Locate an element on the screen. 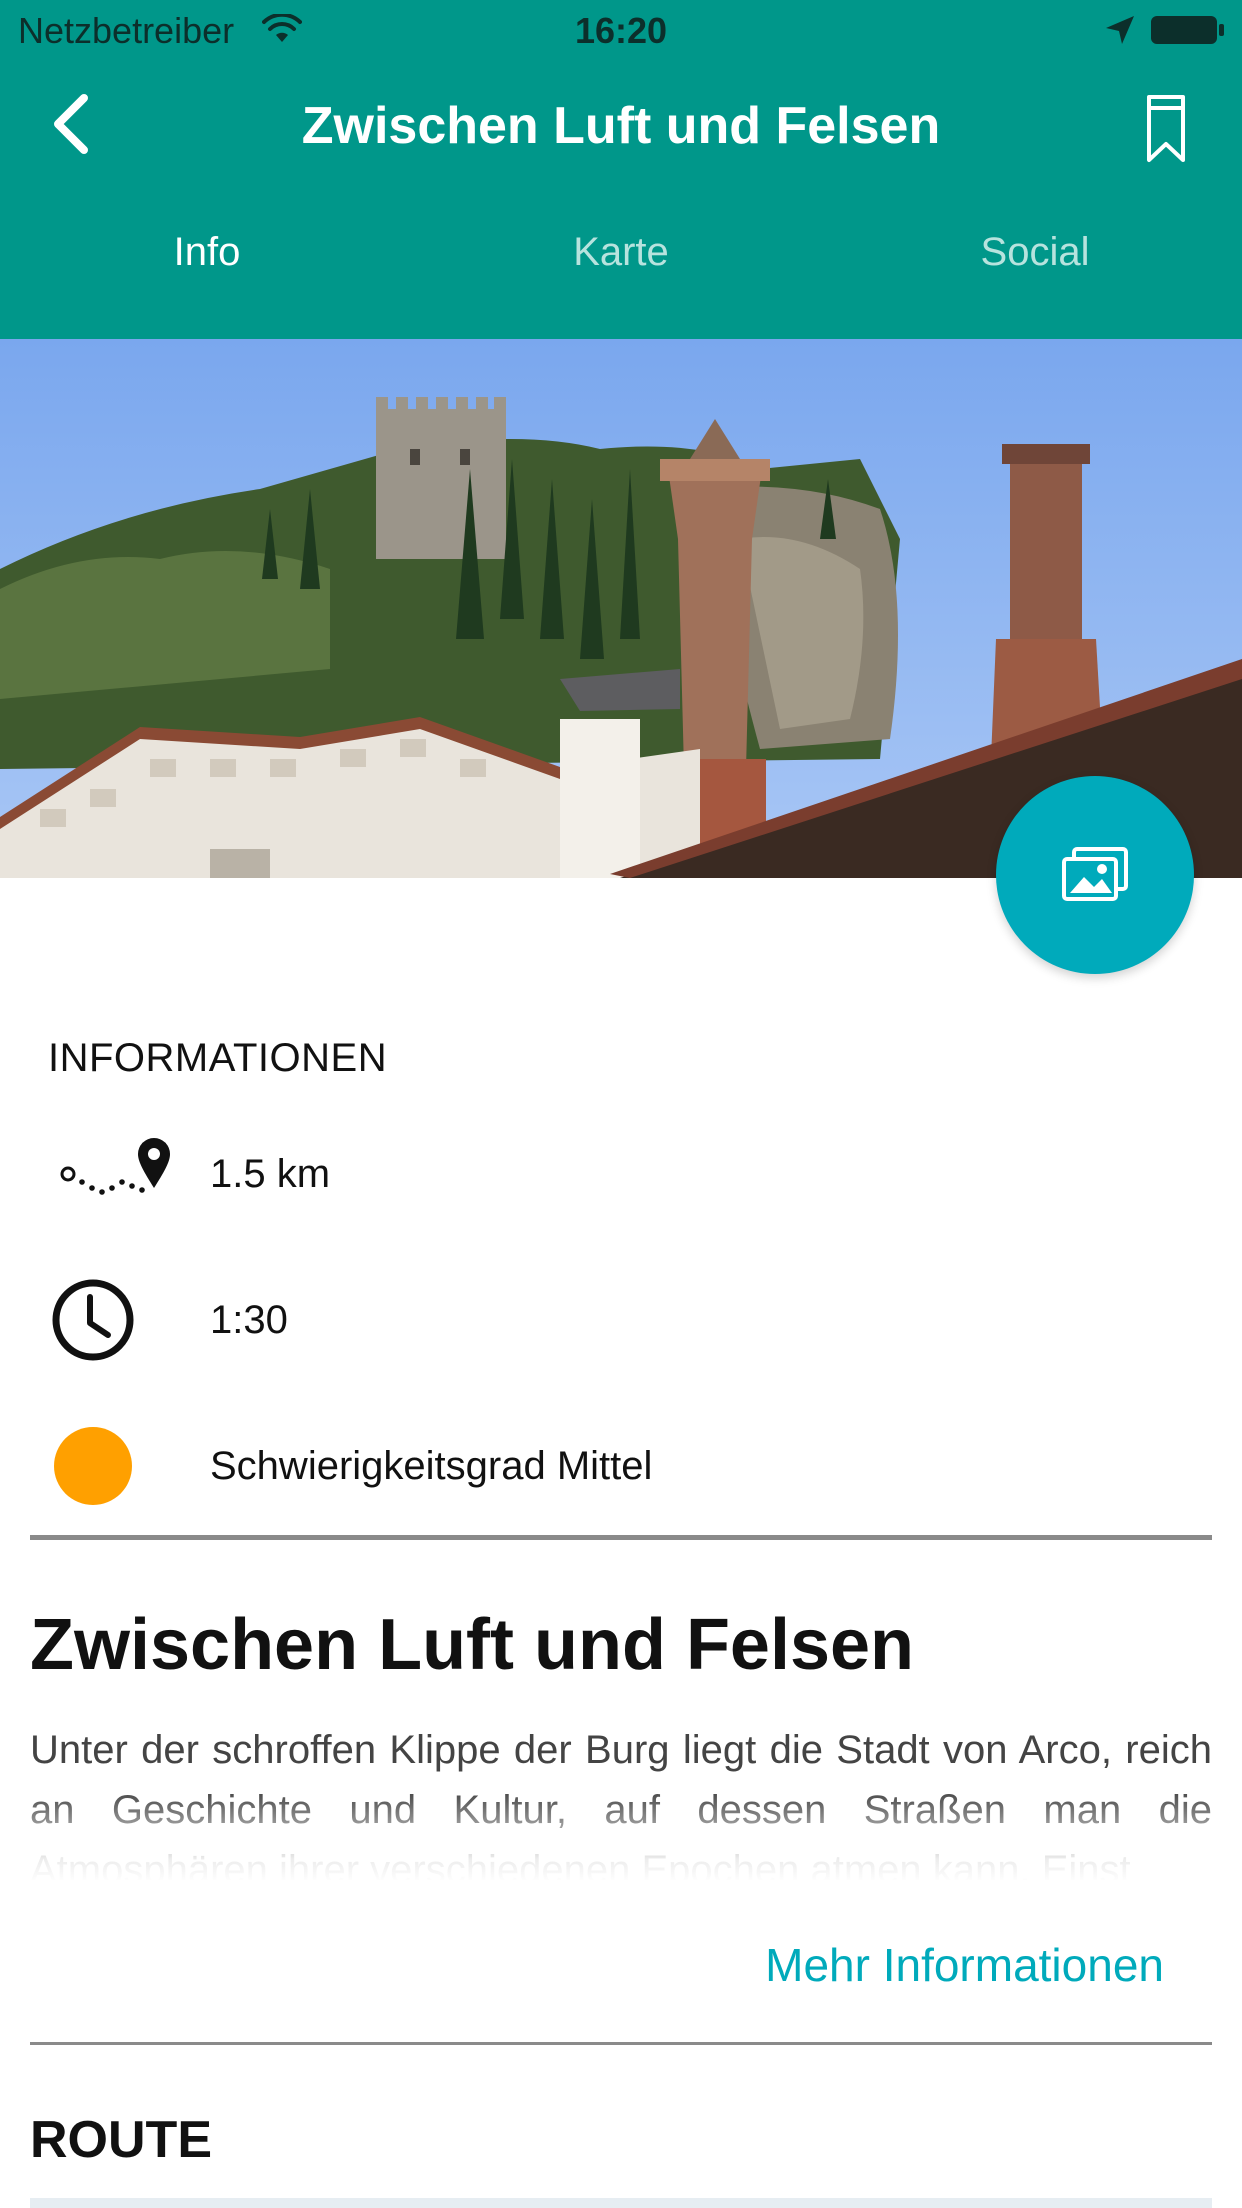  more-info-link: Mehr Informationen is located at coordinates (964, 1965).